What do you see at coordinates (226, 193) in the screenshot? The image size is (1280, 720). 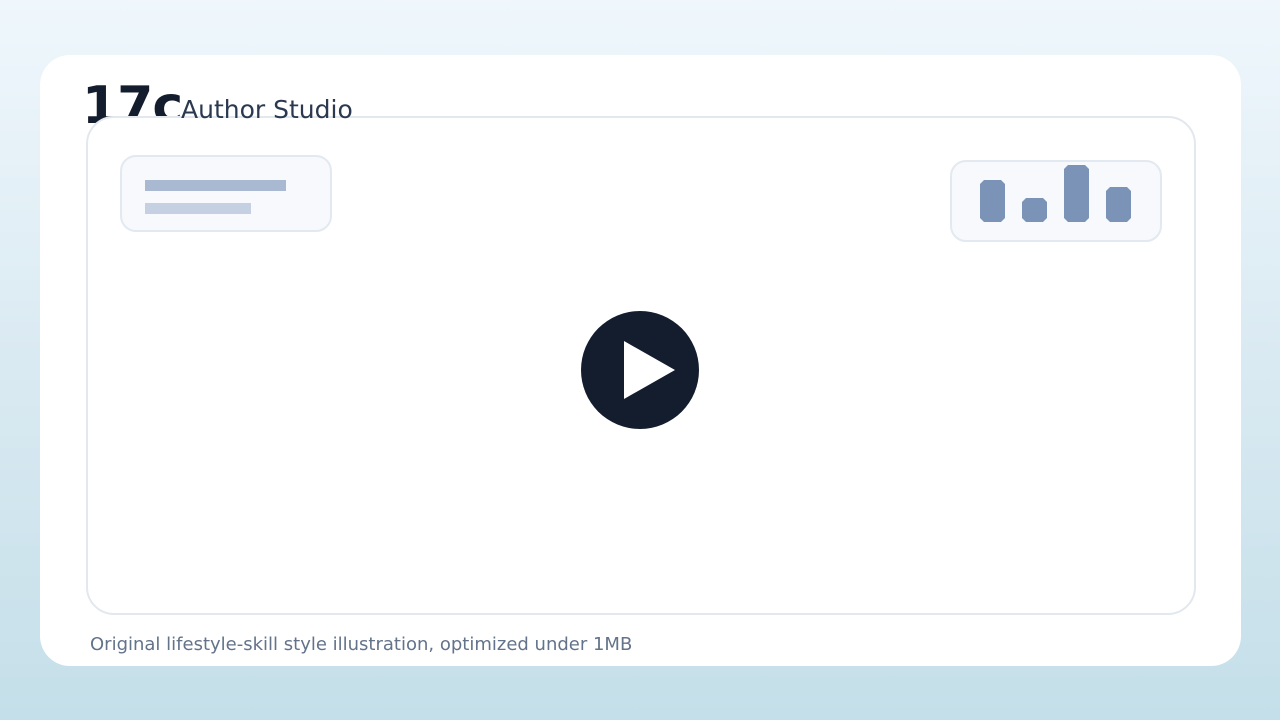 I see `text-placeholder-card` at bounding box center [226, 193].